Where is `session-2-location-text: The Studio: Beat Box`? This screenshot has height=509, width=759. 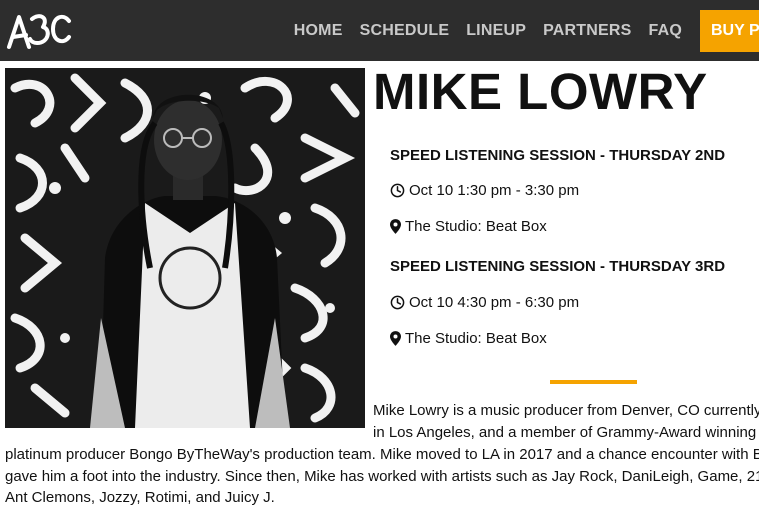
session-2-location-text: The Studio: Beat Box is located at coordinates (476, 338).